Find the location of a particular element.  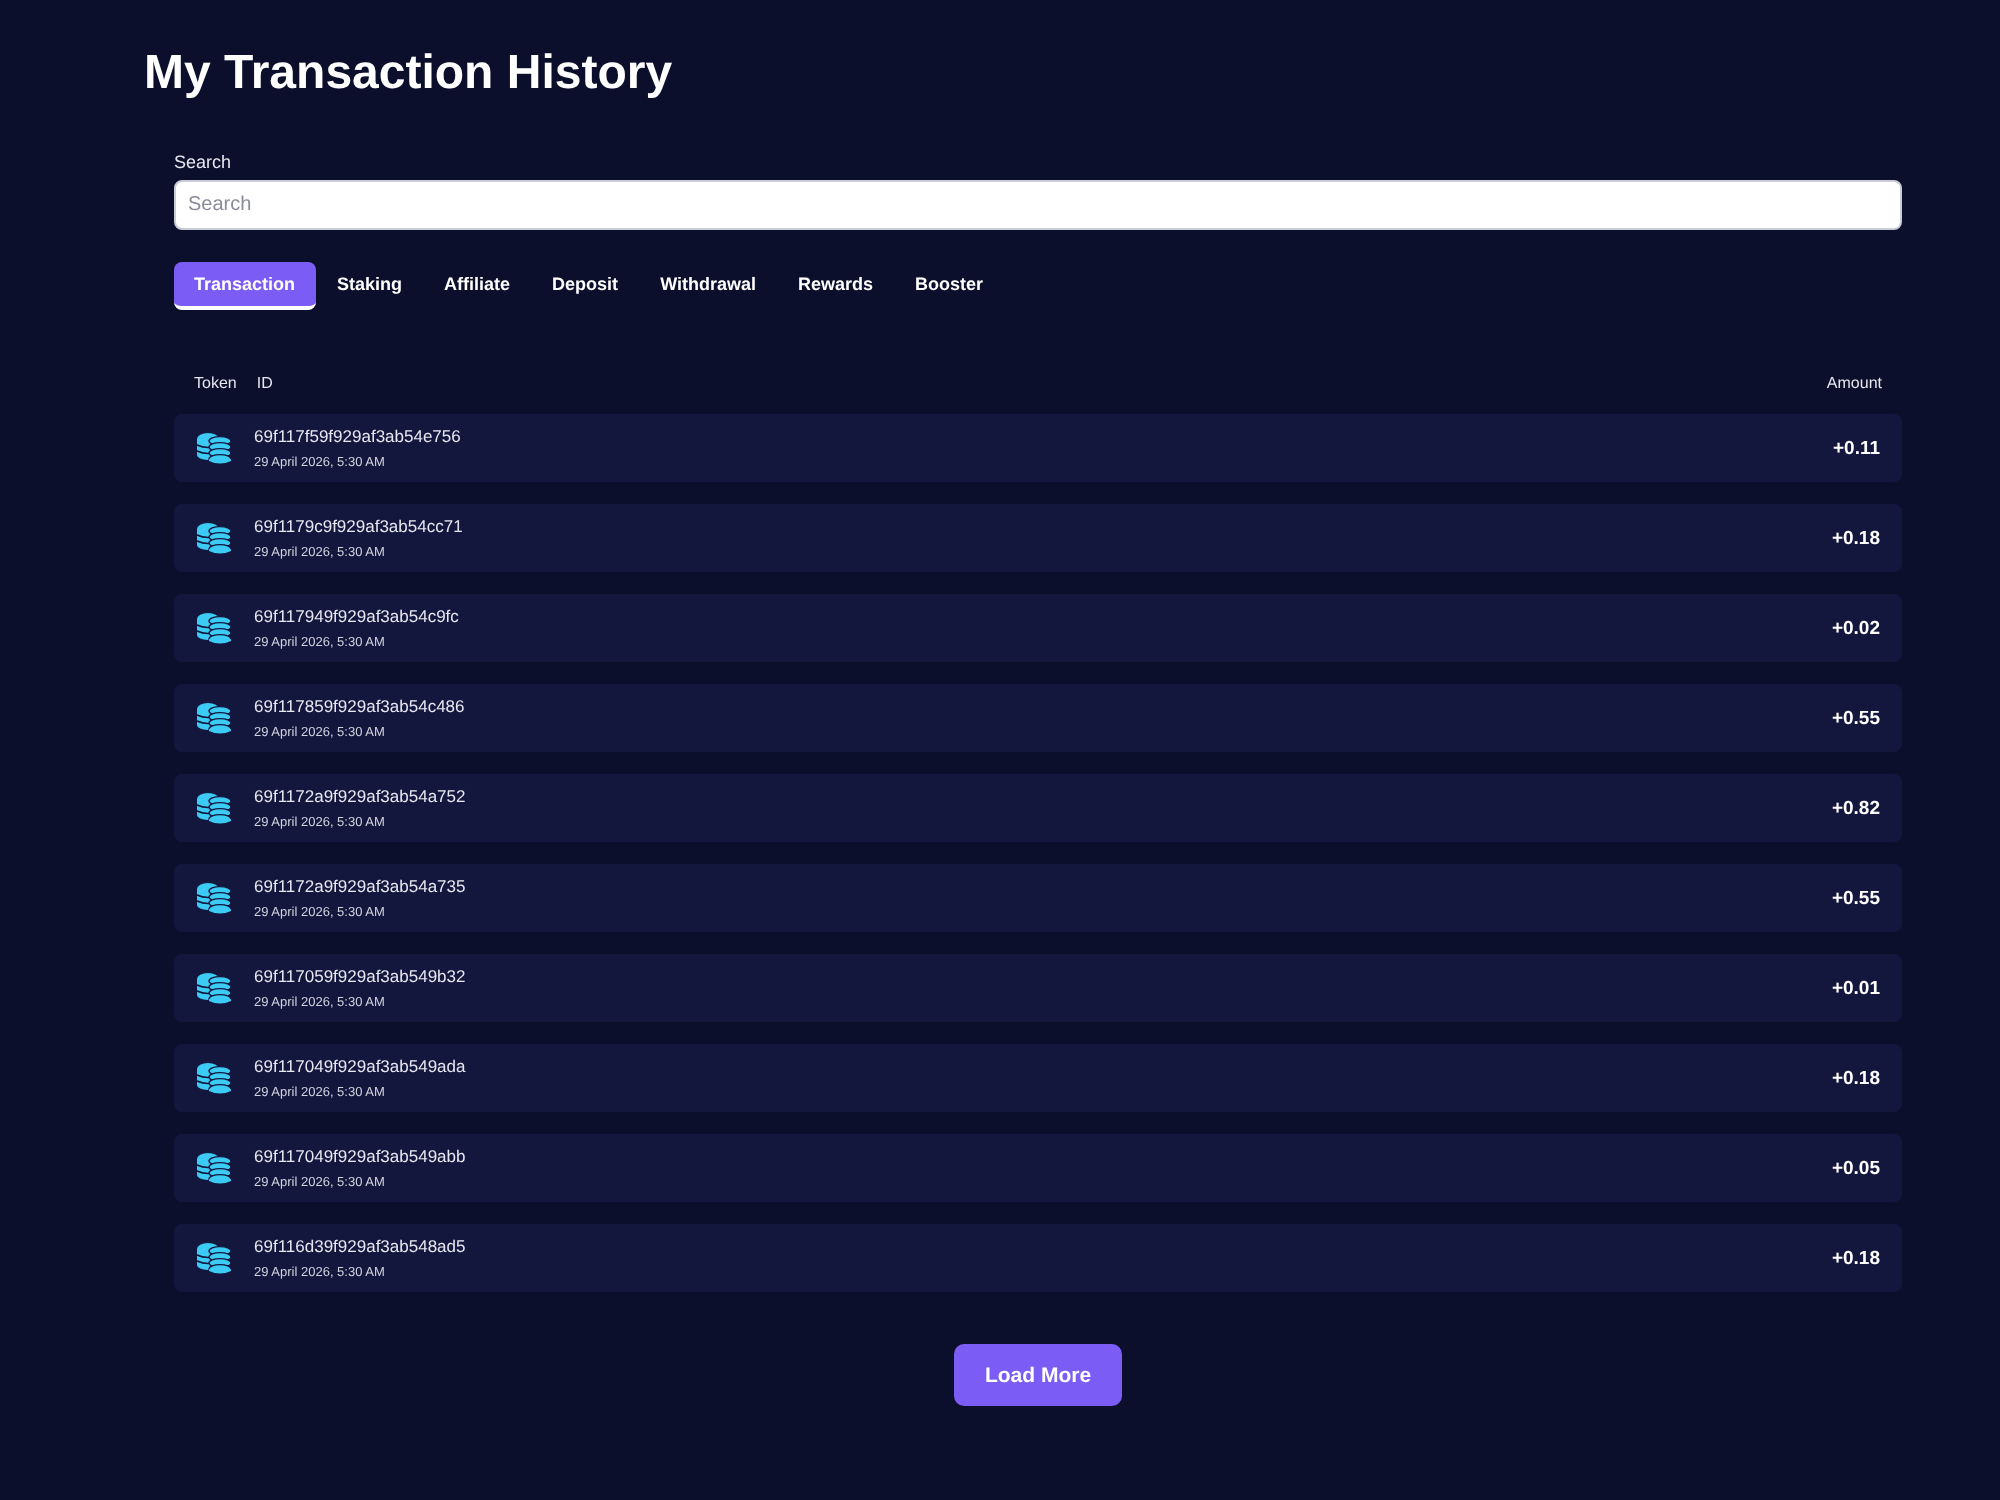

search-label: Search is located at coordinates (204, 162).